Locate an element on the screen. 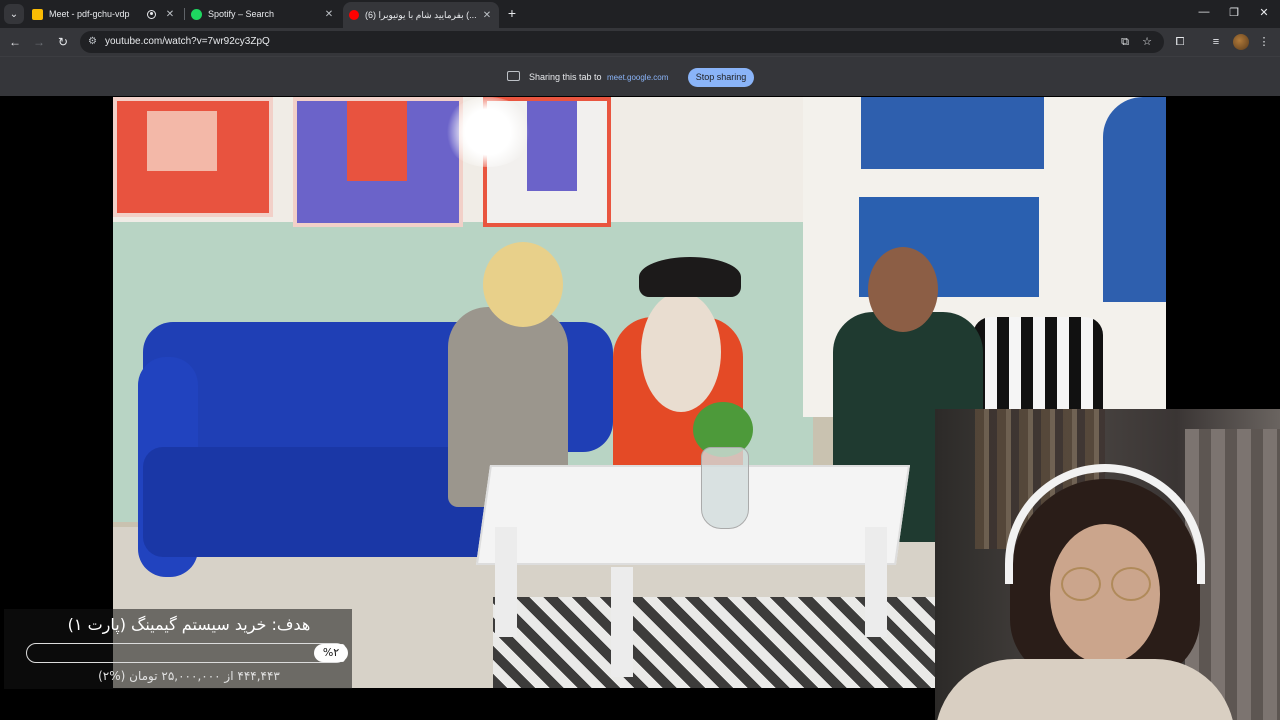 The image size is (1280, 720). url-text: youtube.com/watch?v=7wr92cy3ZpQ is located at coordinates (187, 41).